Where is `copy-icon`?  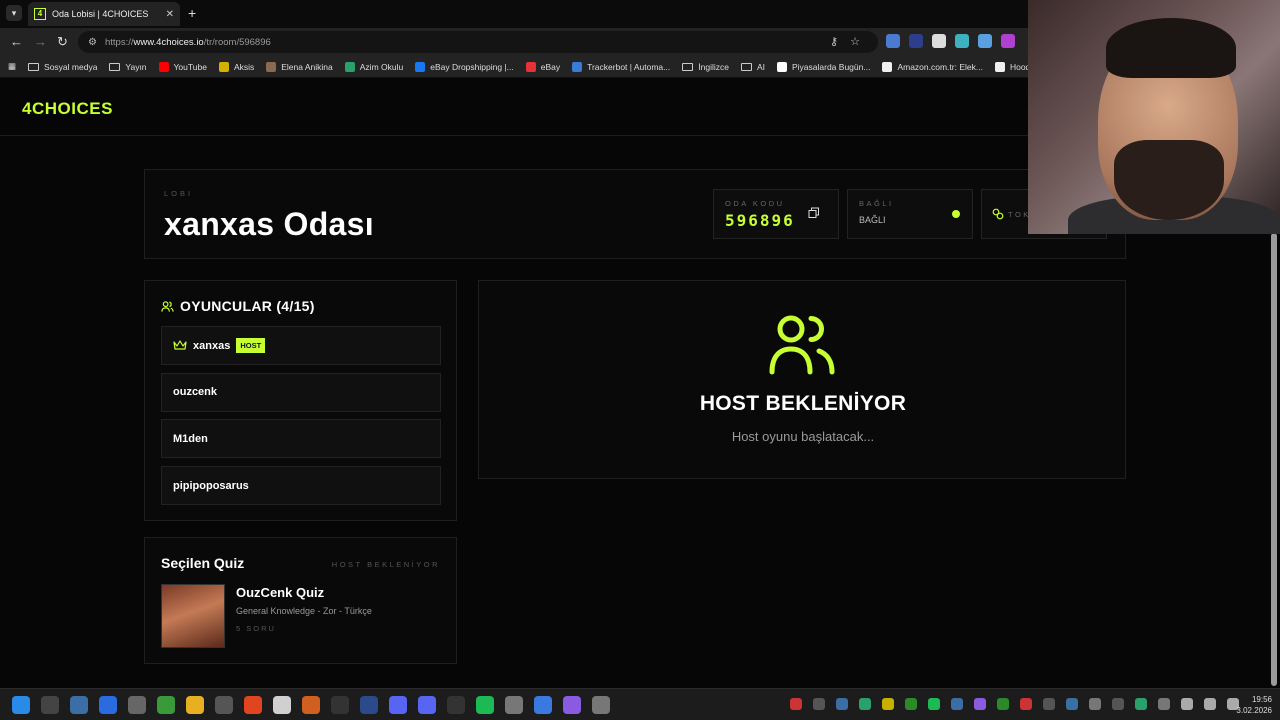
copy-icon is located at coordinates (814, 213).